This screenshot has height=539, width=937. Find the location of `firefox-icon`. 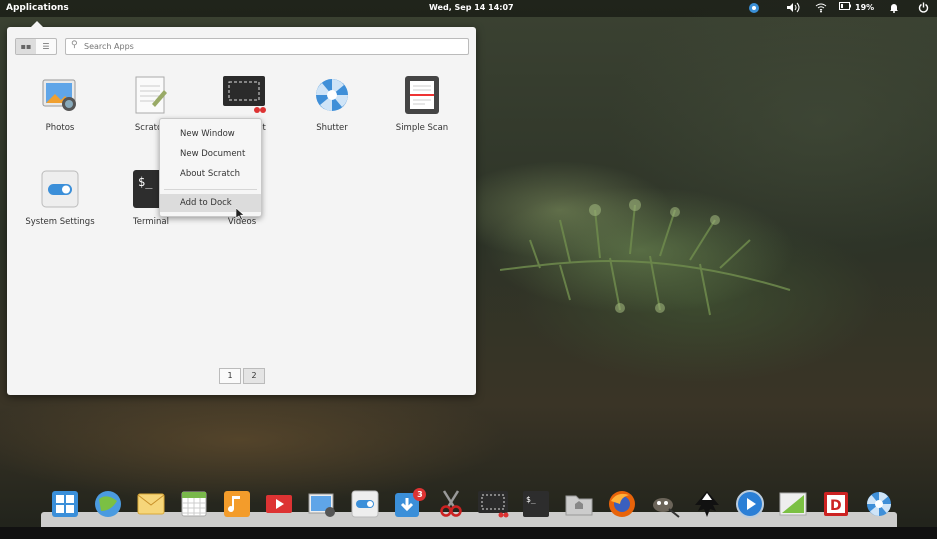

firefox-icon is located at coordinates (621, 504).